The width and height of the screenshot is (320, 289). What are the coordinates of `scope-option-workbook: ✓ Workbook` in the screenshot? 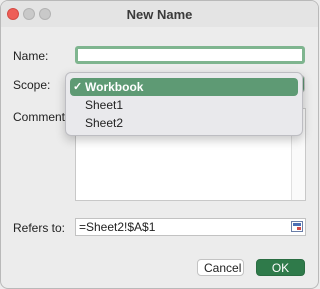 It's located at (184, 87).